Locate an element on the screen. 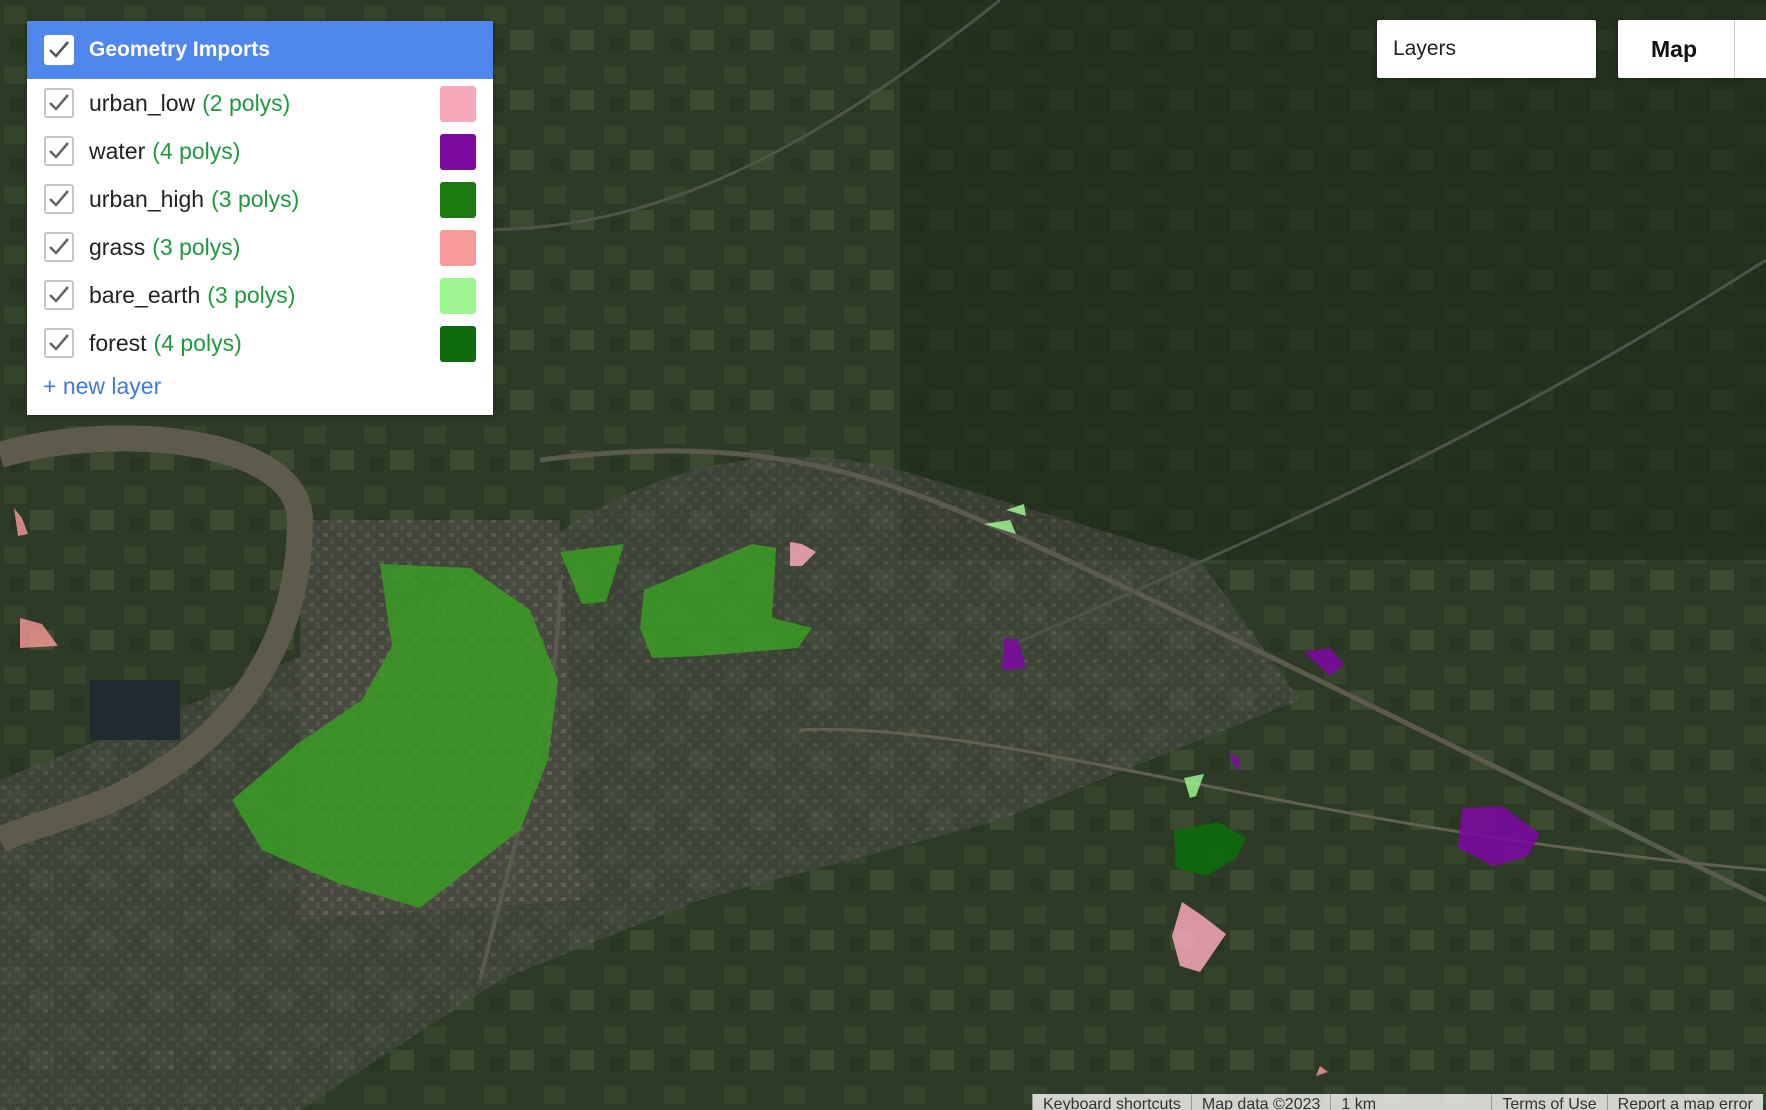  new-layer-link: + new layer is located at coordinates (268, 386).